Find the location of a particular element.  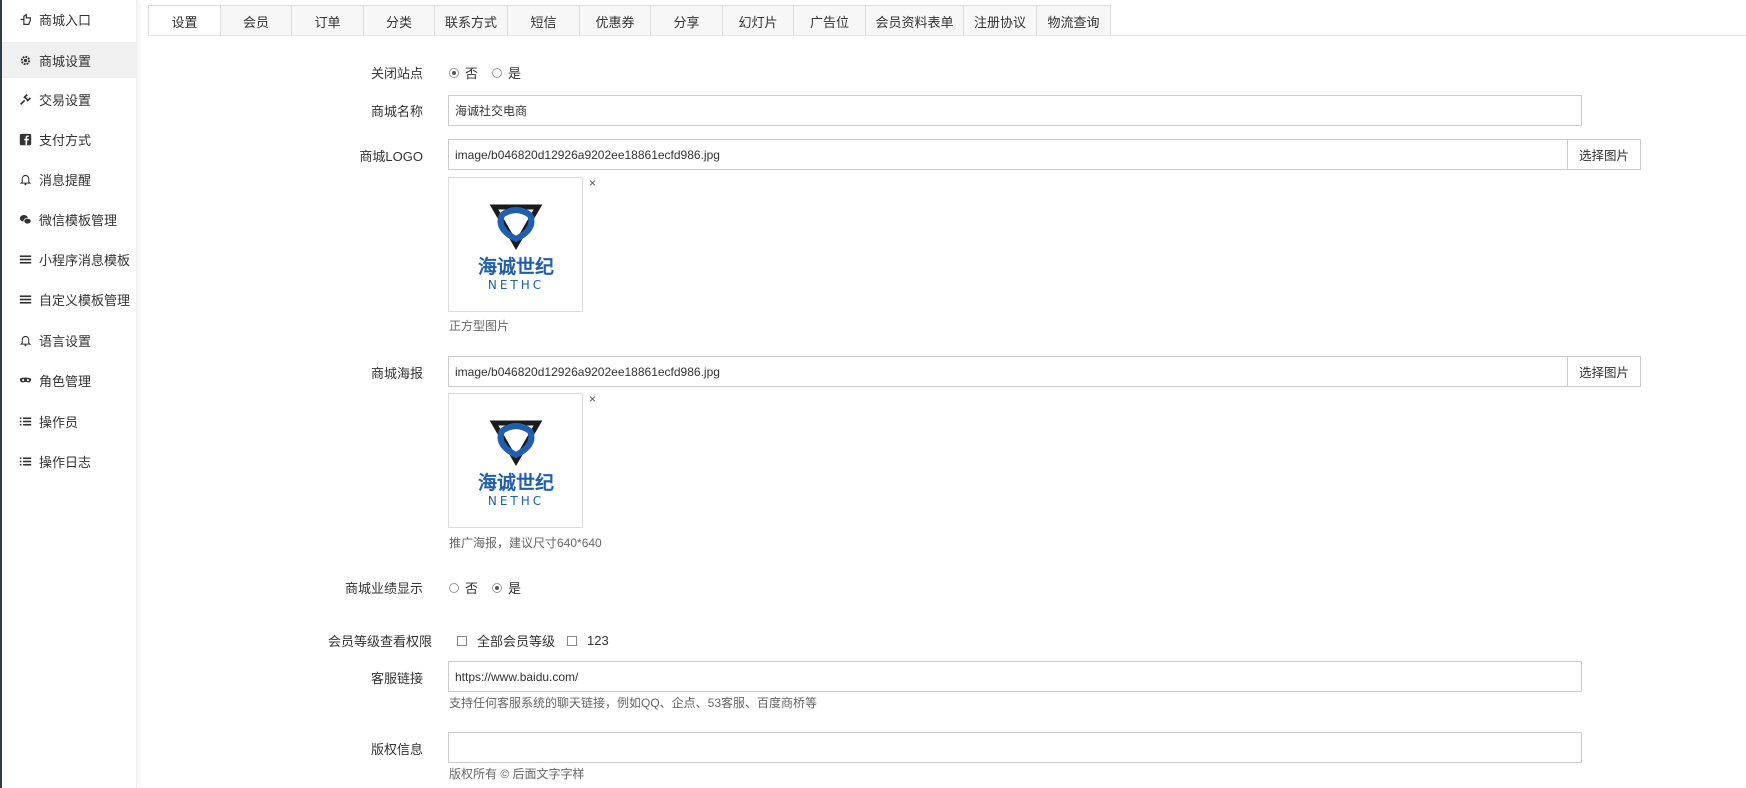

copyright-help-text: 版权所有 © 后面文字字样 is located at coordinates (517, 774).